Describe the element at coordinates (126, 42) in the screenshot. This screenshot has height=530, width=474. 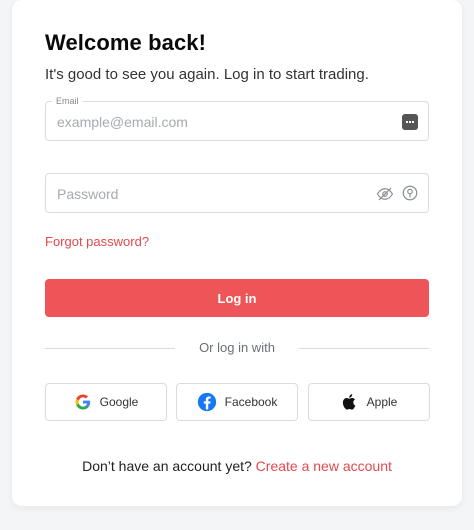
I see `page-title: Welcome back!` at that location.